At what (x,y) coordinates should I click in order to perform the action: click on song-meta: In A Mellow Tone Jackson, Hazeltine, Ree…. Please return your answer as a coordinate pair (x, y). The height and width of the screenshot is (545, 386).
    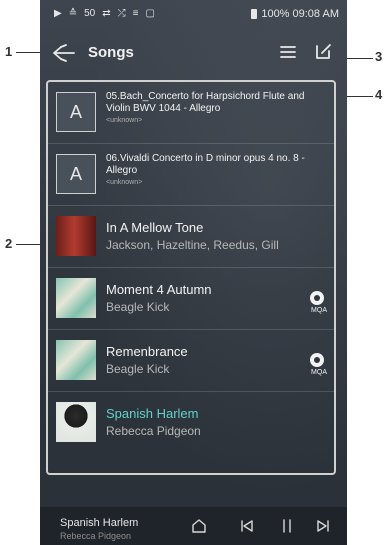
    Looking at the image, I should click on (218, 236).